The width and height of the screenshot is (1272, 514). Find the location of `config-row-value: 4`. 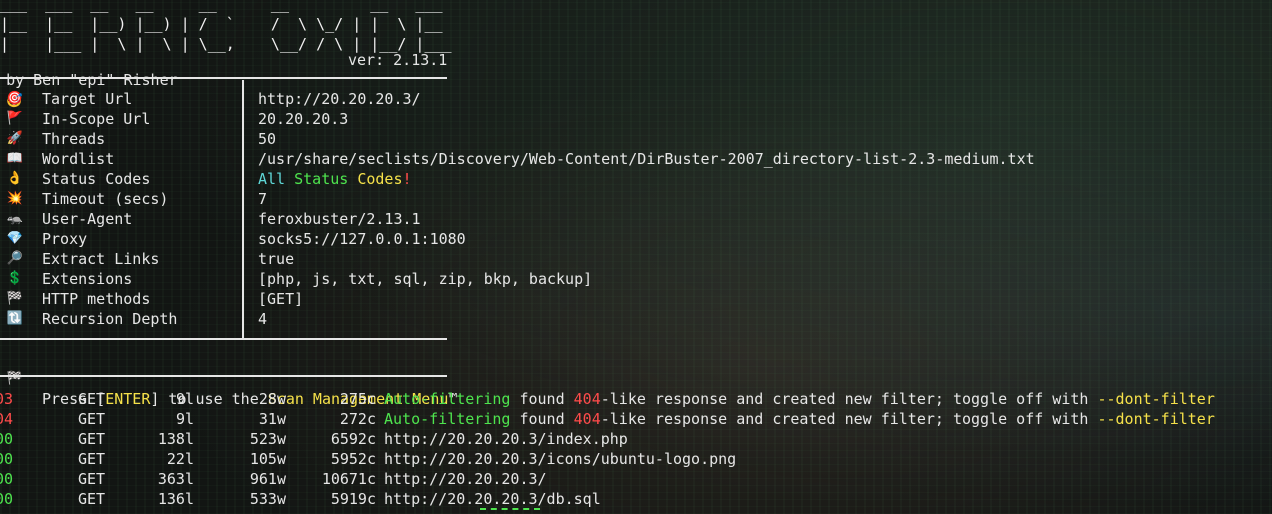

config-row-value: 4 is located at coordinates (263, 319).